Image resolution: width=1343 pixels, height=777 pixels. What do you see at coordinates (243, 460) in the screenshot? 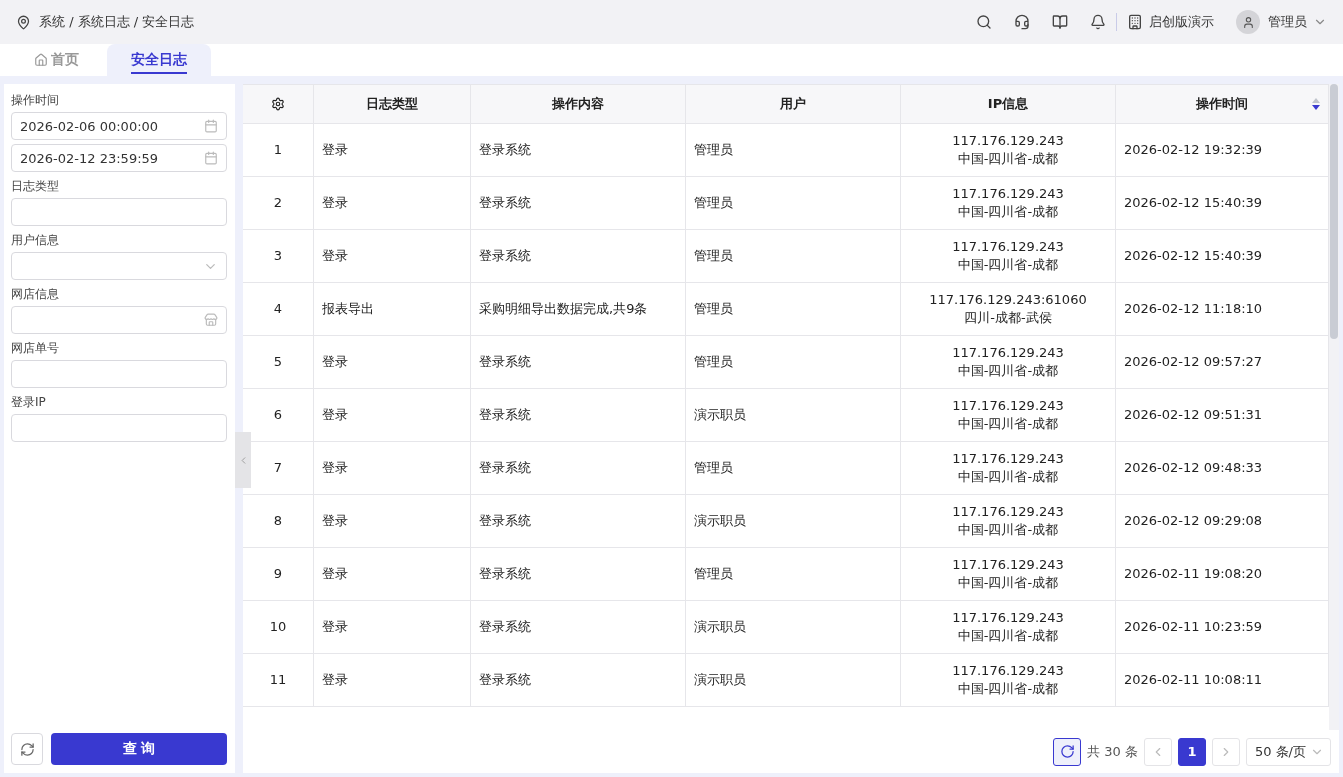
I see `collapse-handle` at bounding box center [243, 460].